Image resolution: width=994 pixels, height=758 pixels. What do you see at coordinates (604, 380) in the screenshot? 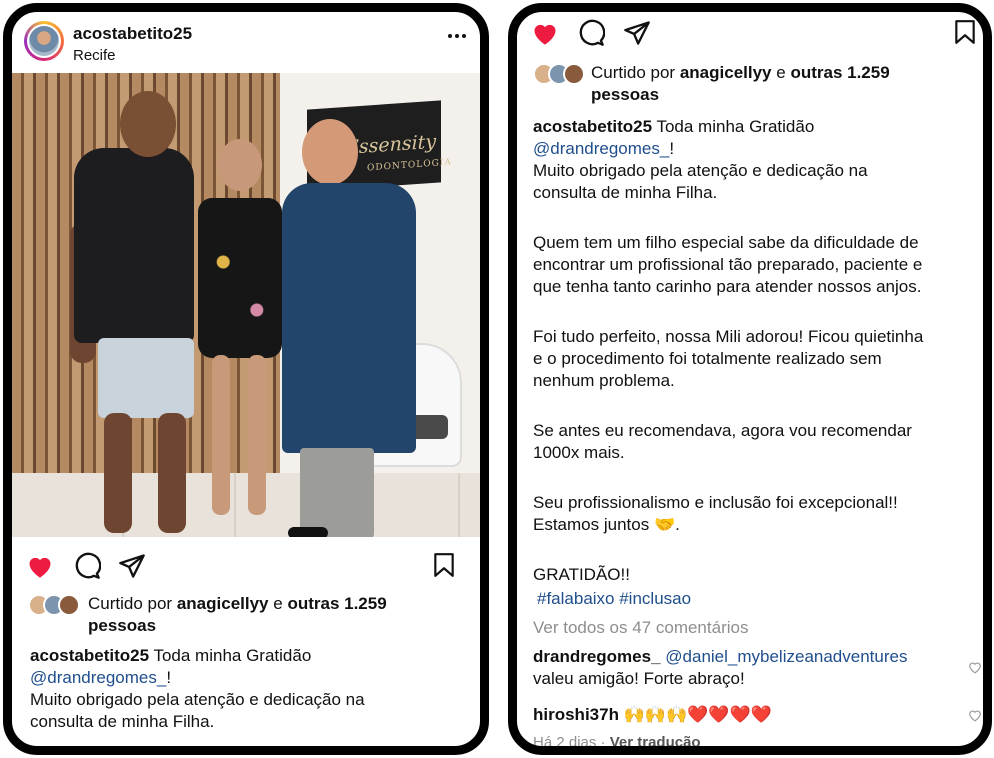
I see `caption-p3-l3: nenhum problema.` at bounding box center [604, 380].